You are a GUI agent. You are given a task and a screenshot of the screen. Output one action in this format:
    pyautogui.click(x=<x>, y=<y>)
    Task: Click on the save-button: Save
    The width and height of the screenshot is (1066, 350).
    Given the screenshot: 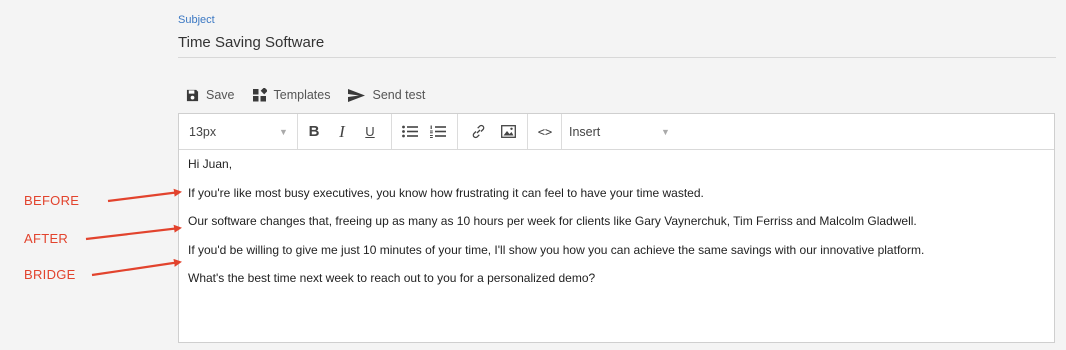 What is the action you would take?
    pyautogui.click(x=210, y=95)
    